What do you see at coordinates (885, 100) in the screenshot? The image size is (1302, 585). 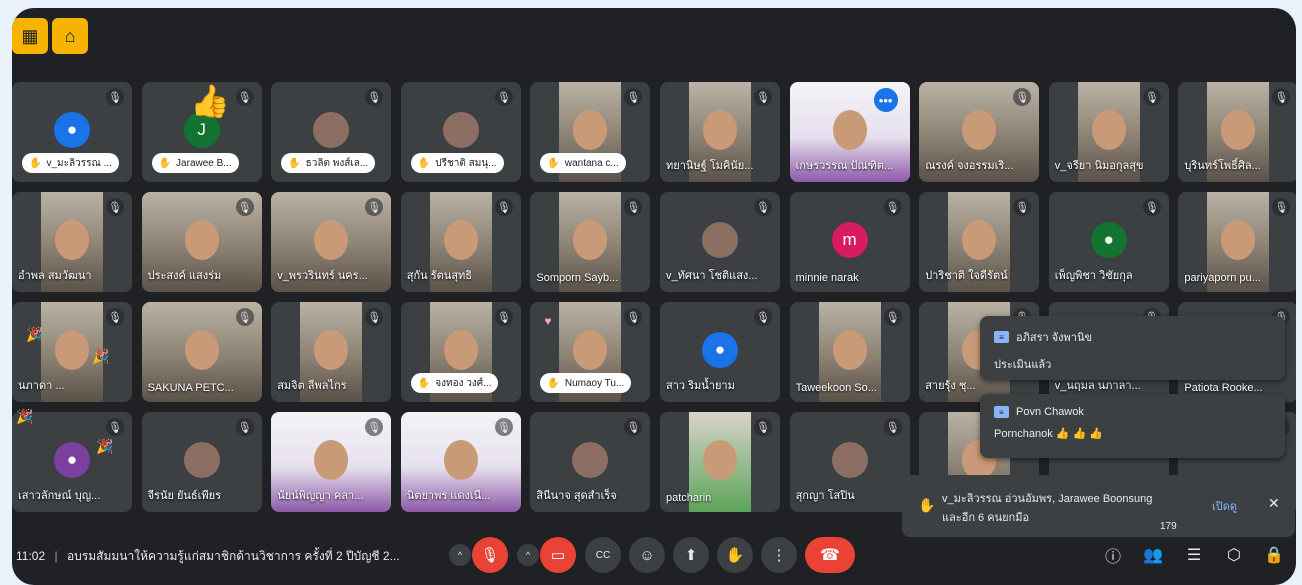 I see `more-options-icon: •••` at bounding box center [885, 100].